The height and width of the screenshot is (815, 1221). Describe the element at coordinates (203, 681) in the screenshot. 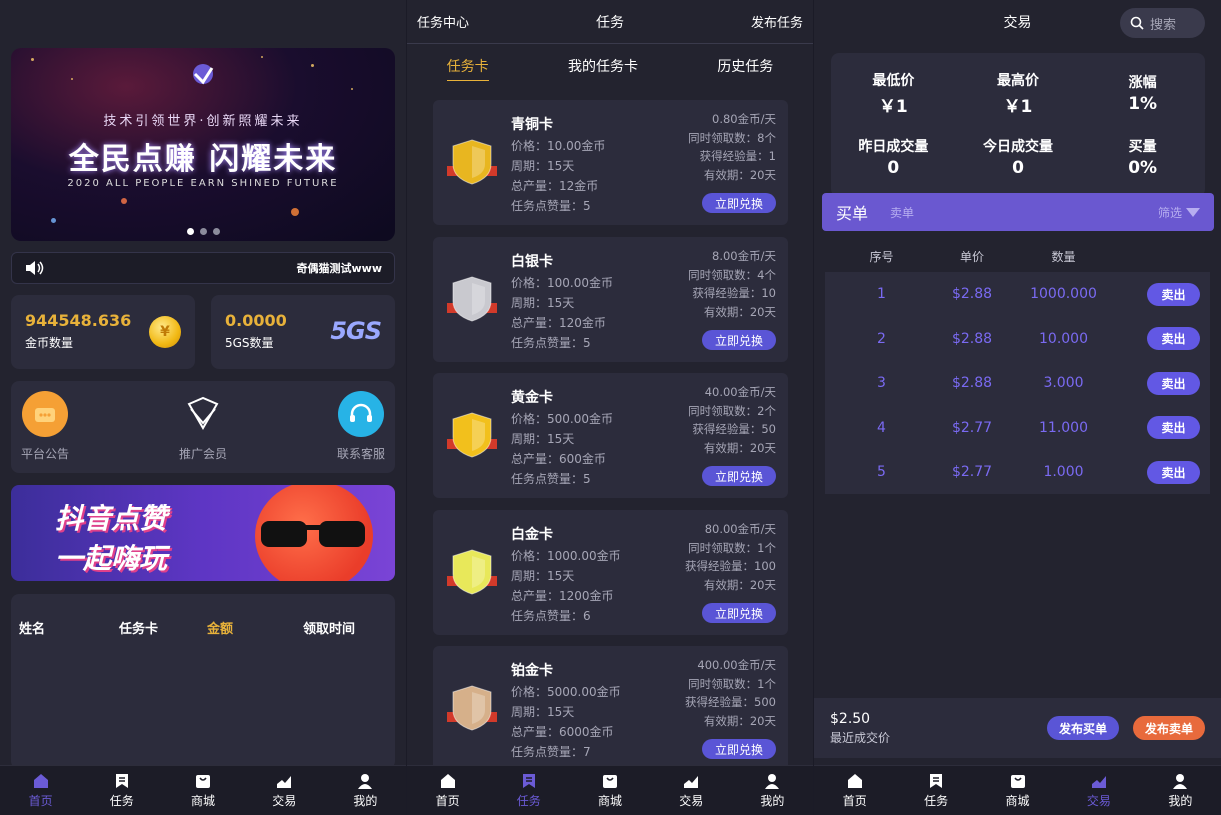

I see `records-table: 姓名 任务卡 金额 领取时间` at that location.